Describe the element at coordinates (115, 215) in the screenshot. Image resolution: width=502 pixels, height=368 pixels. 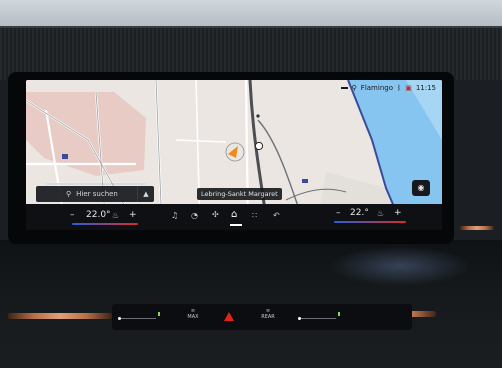
I see `seat-heat-icon: ♨` at that location.